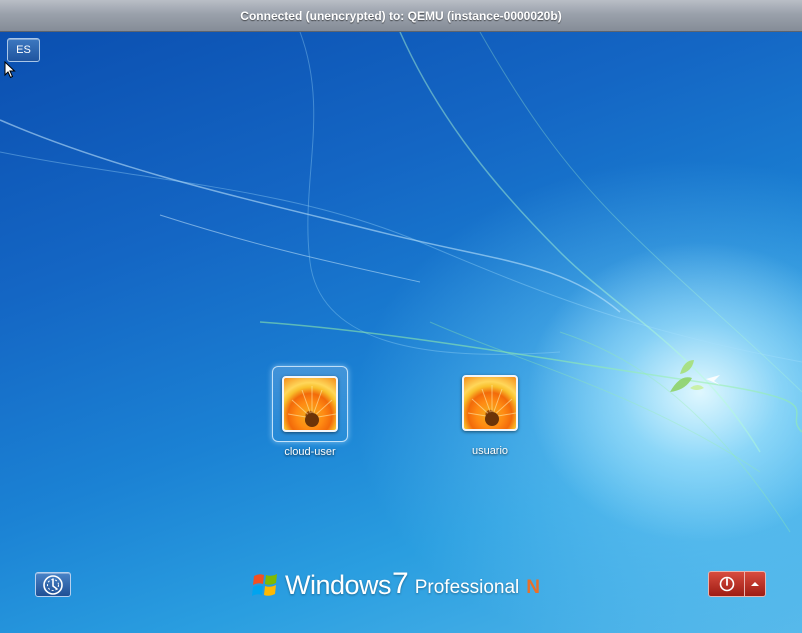 The height and width of the screenshot is (633, 802). I want to click on shutdown-button, so click(727, 584).